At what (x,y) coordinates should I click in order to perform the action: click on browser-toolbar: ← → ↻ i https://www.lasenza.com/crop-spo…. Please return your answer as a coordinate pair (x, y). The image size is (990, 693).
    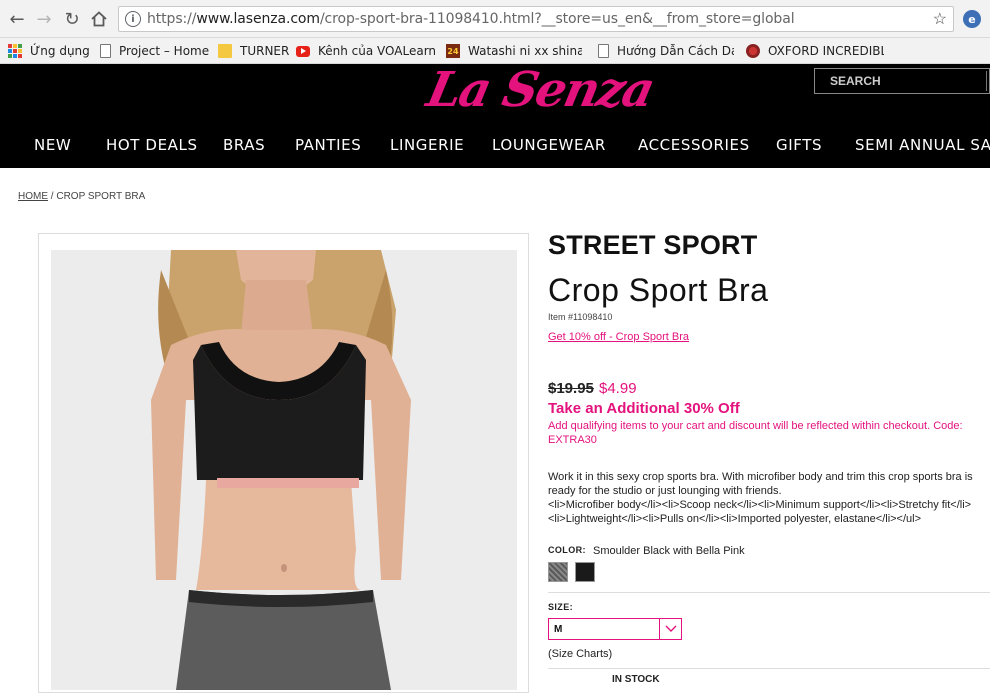
    Looking at the image, I should click on (495, 19).